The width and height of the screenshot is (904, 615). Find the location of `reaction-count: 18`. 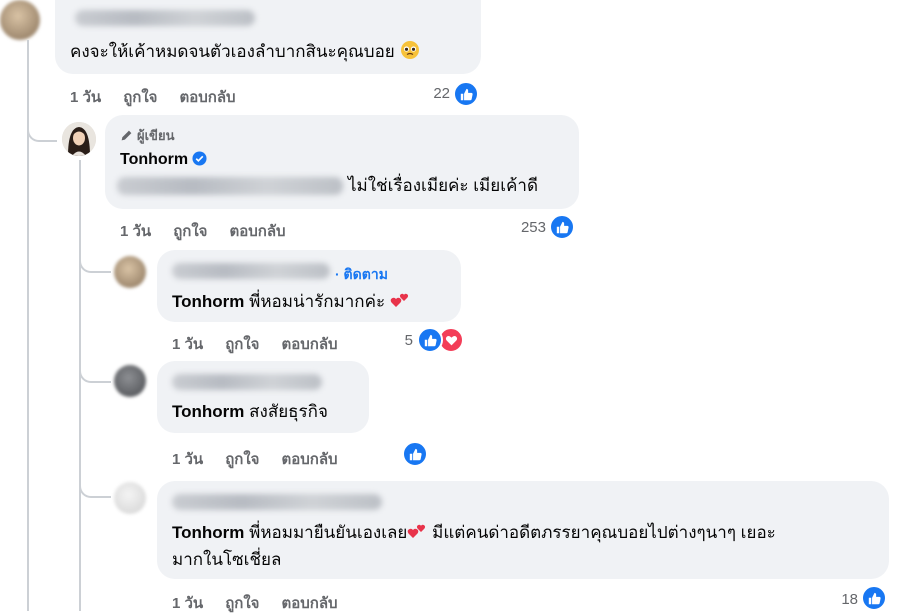

reaction-count: 18 is located at coordinates (839, 599).